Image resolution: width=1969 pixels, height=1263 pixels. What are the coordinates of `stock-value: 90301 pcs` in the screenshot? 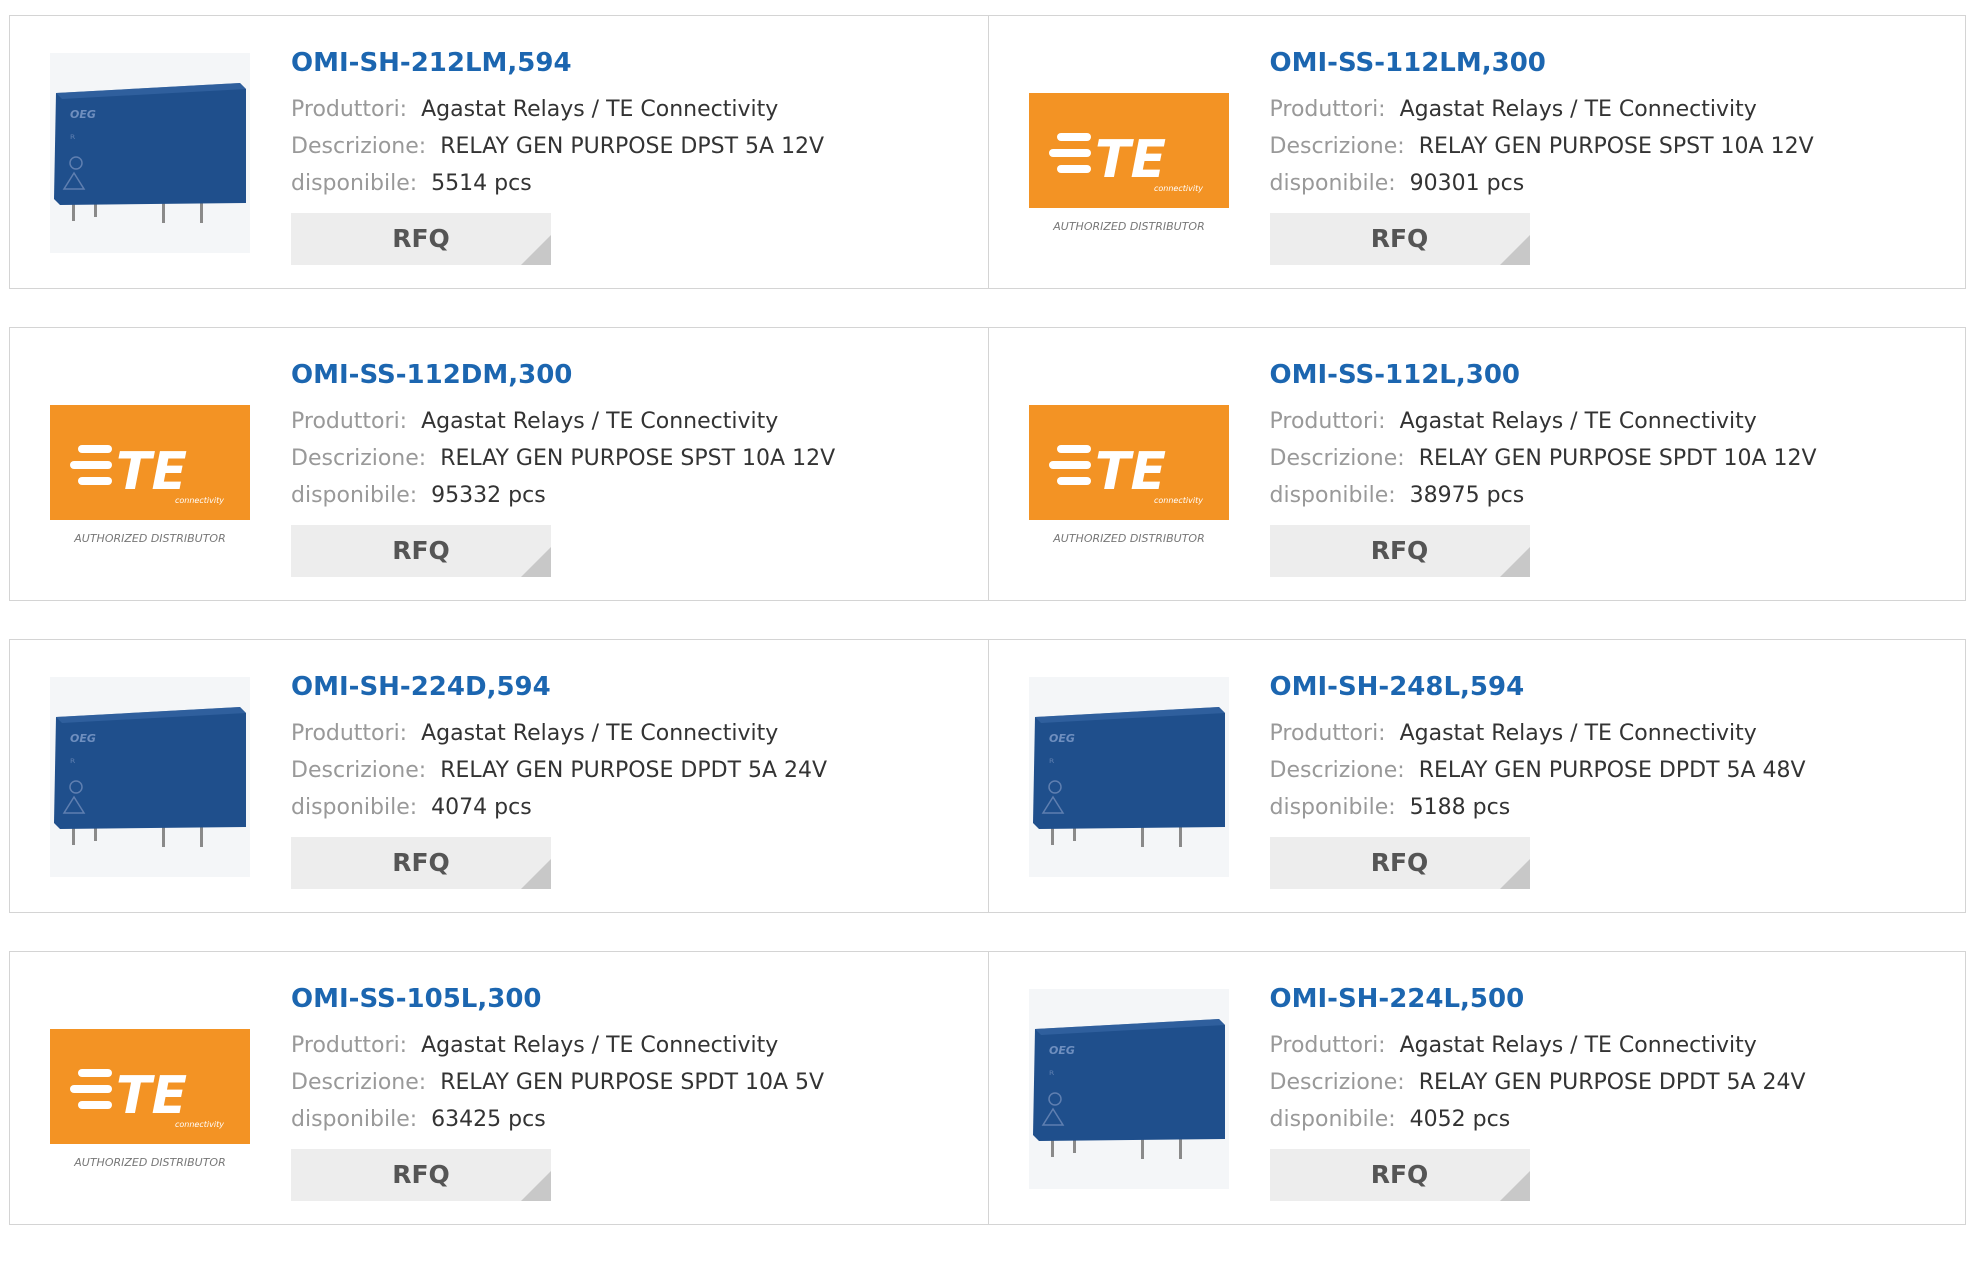 It's located at (1467, 183).